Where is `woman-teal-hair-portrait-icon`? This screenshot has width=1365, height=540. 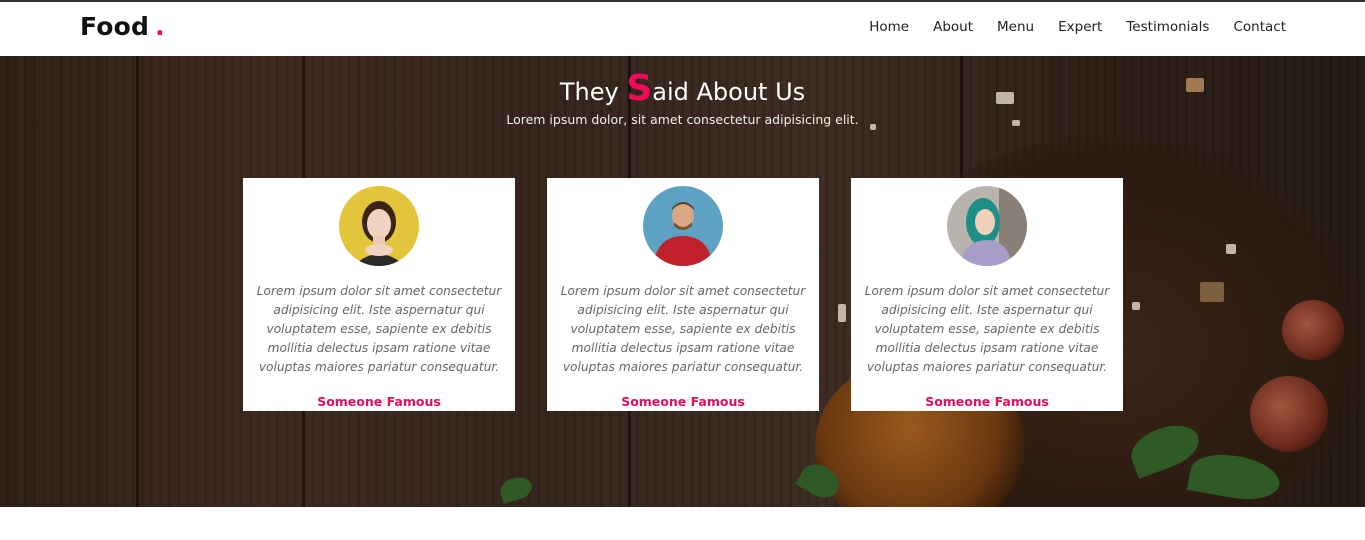
woman-teal-hair-portrait-icon is located at coordinates (987, 226).